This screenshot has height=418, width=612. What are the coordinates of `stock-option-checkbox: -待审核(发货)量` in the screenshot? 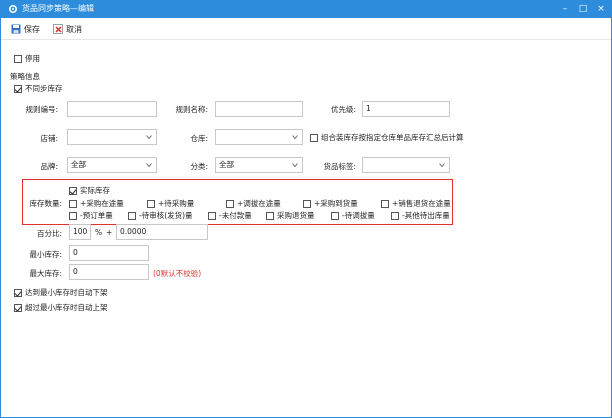 It's located at (160, 215).